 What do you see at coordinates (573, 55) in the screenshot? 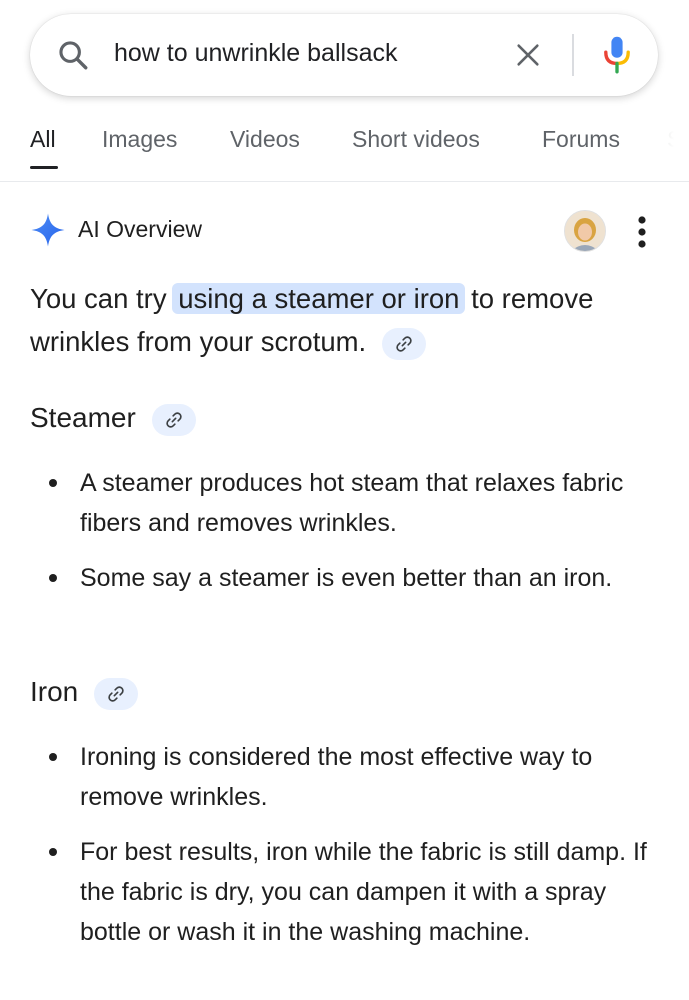
I see `search-divider` at bounding box center [573, 55].